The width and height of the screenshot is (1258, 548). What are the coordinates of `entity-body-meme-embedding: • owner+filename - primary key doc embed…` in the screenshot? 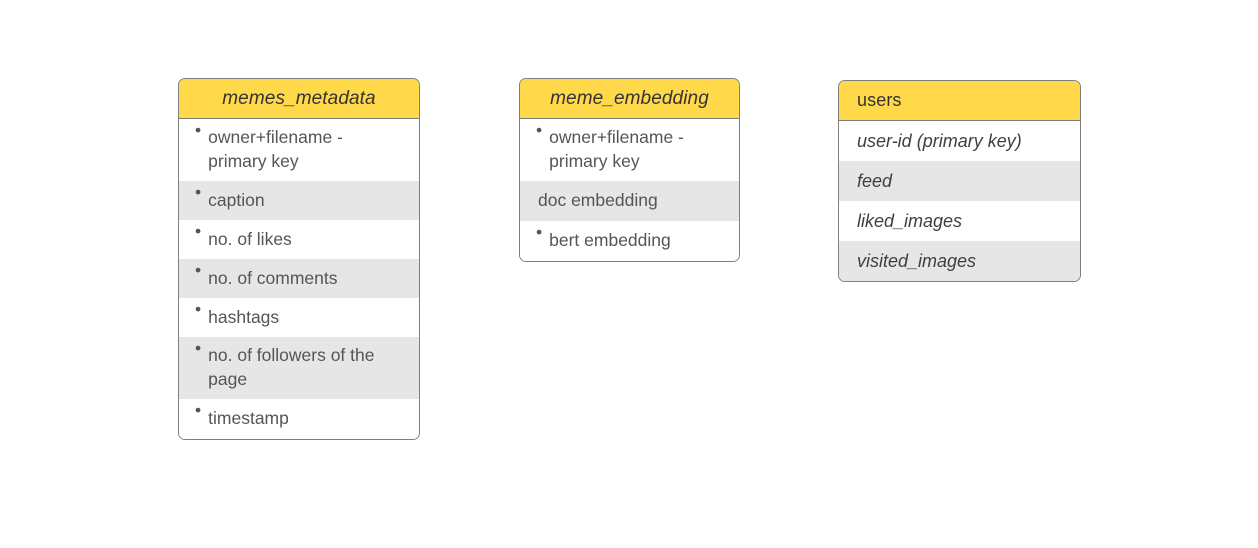 It's located at (629, 190).